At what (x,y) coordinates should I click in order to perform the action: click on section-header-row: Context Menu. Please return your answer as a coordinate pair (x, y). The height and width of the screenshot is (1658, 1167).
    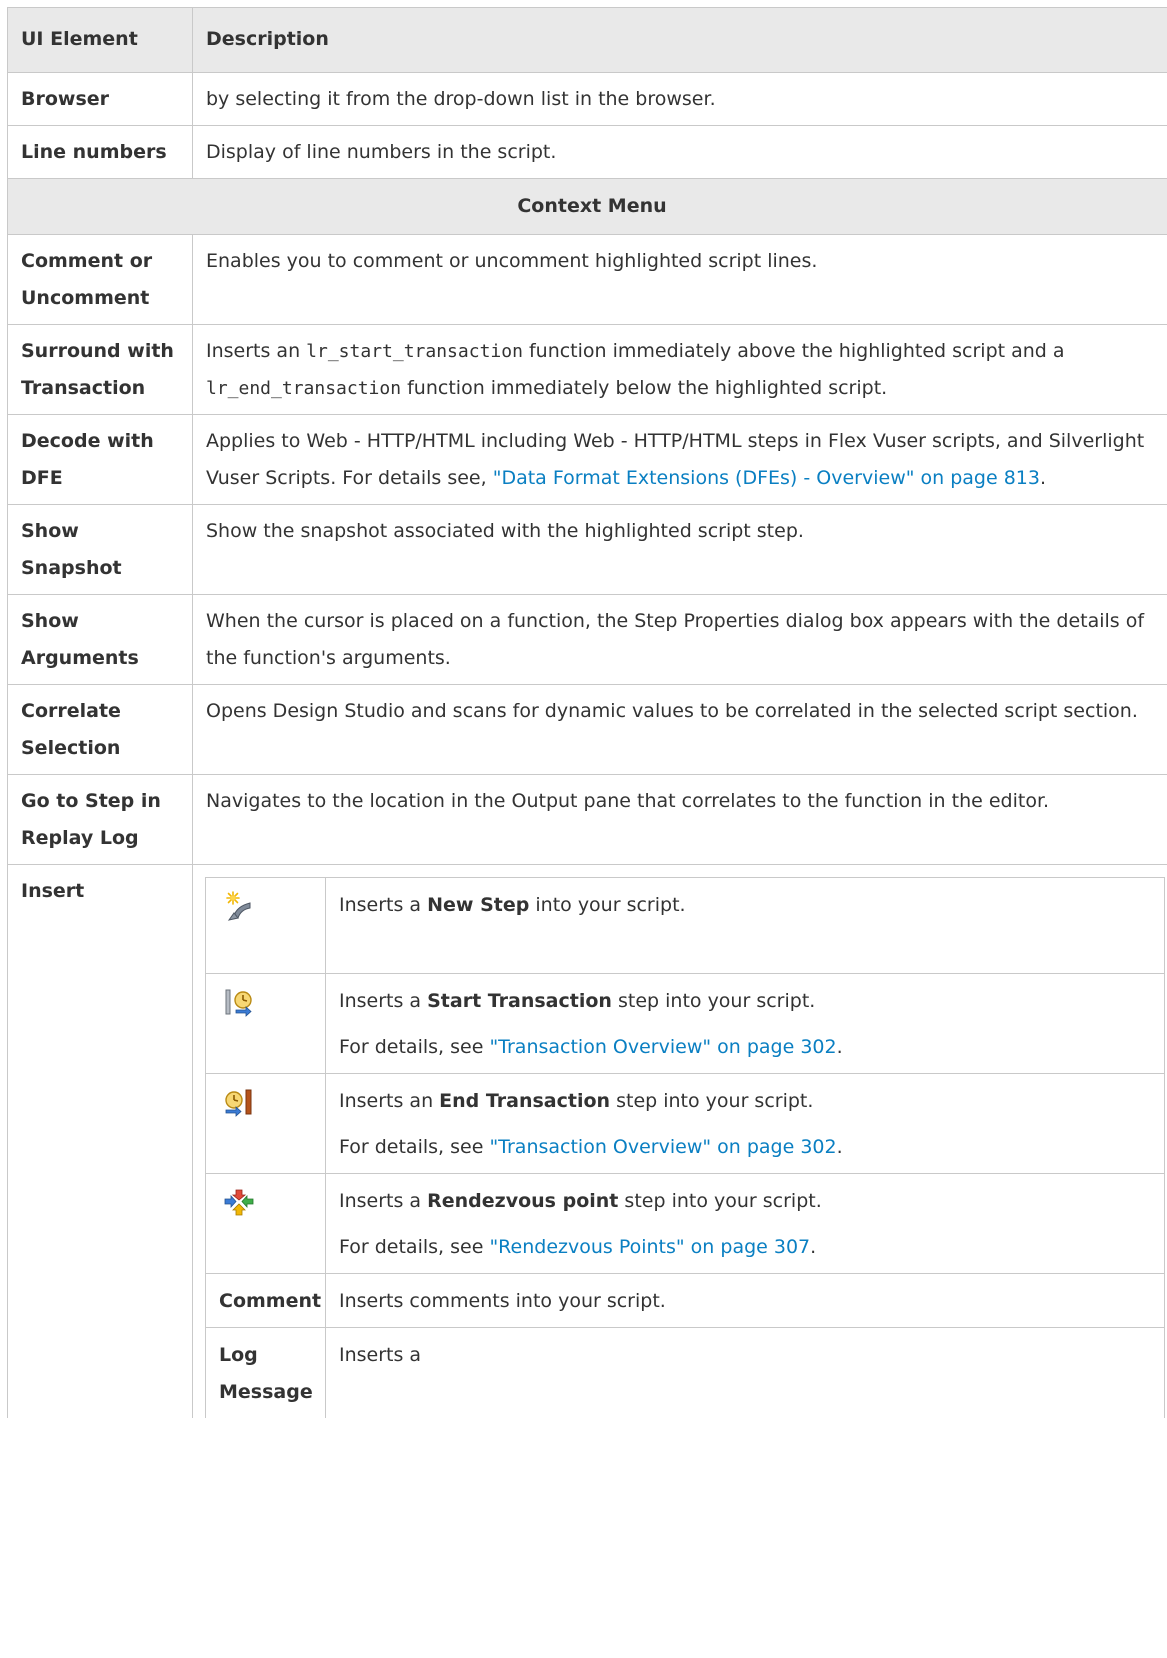
    Looking at the image, I should click on (587, 206).